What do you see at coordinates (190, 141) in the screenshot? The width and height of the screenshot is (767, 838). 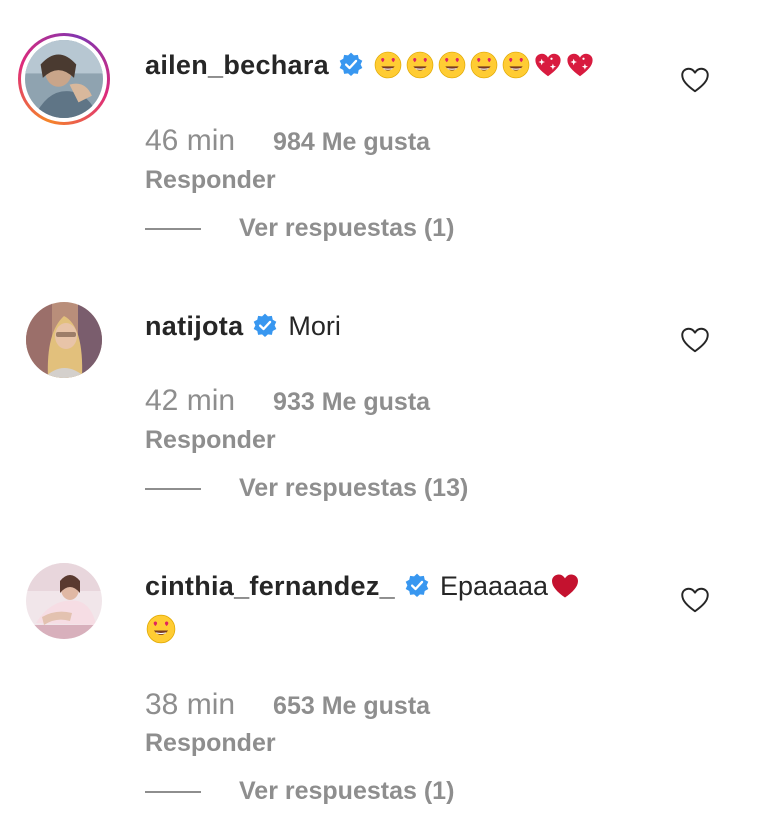 I see `comment-time: 46 min` at bounding box center [190, 141].